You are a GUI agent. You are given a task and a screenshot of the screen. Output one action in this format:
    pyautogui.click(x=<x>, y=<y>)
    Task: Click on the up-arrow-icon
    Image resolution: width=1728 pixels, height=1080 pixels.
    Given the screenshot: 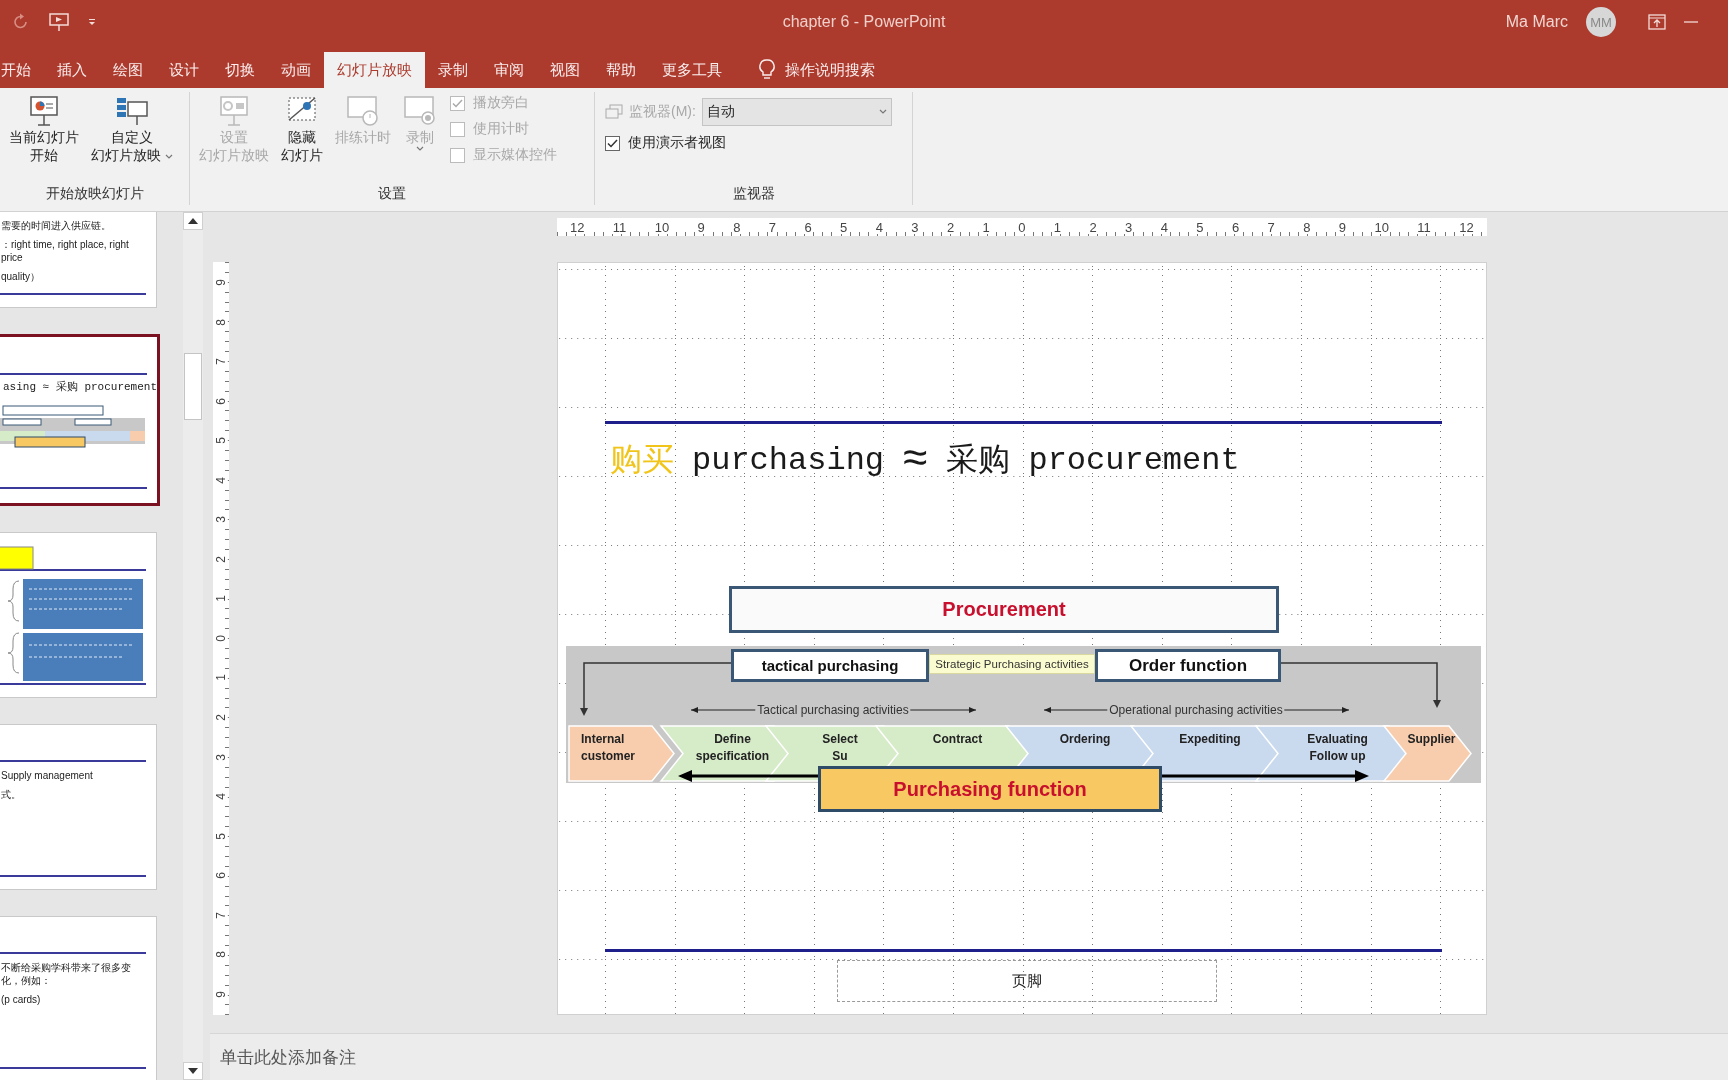 What is the action you would take?
    pyautogui.click(x=193, y=221)
    